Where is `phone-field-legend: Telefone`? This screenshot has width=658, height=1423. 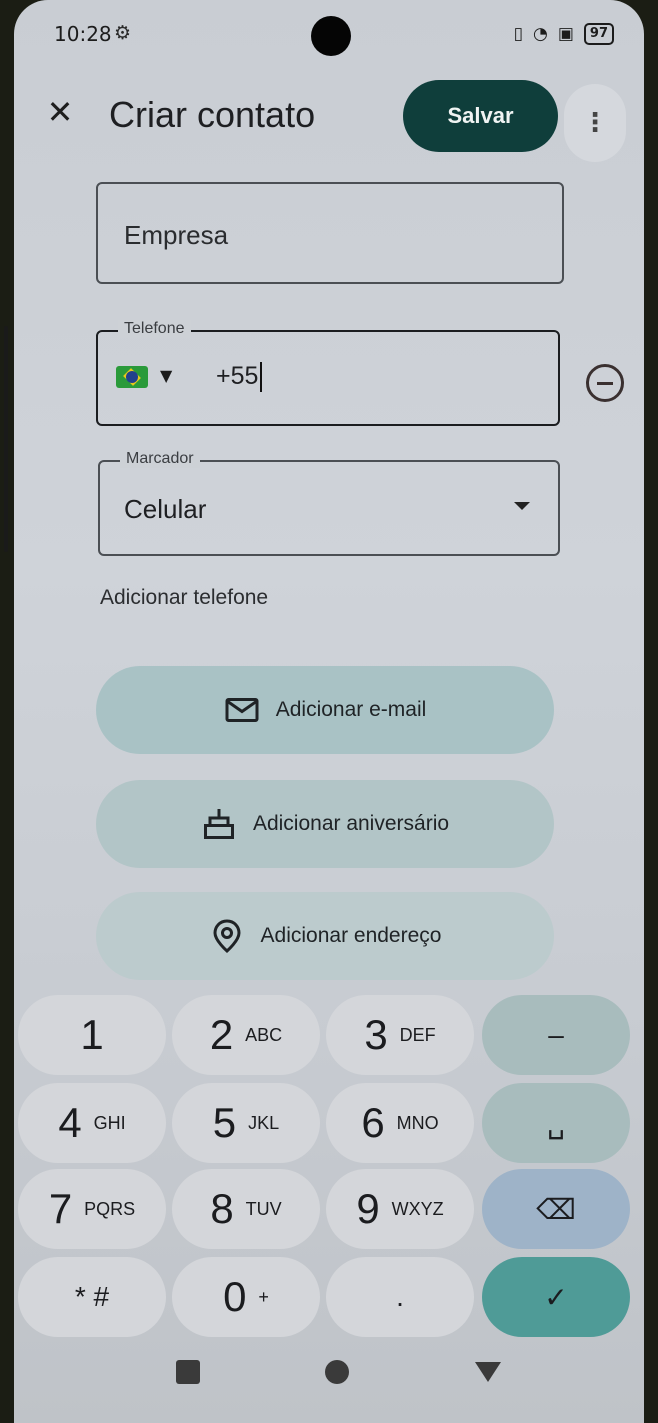 phone-field-legend: Telefone is located at coordinates (154, 329).